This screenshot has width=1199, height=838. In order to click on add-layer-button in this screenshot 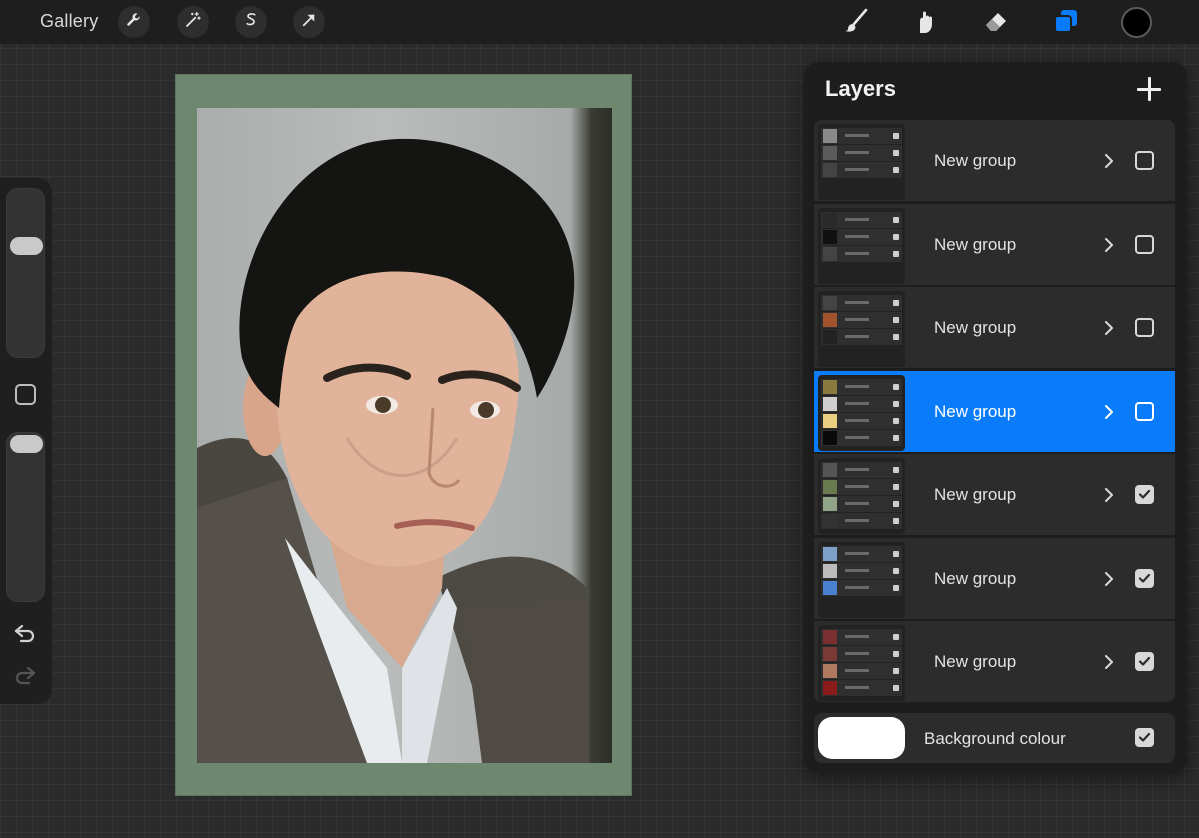, I will do `click(1149, 89)`.